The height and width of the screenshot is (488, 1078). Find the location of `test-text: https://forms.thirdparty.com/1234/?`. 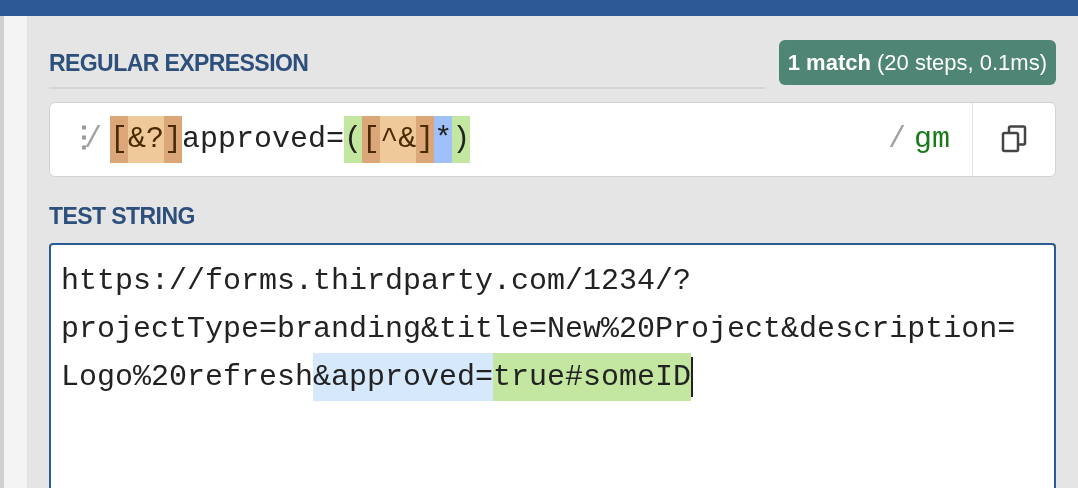

test-text: https://forms.thirdparty.com/1234/? is located at coordinates (376, 281).